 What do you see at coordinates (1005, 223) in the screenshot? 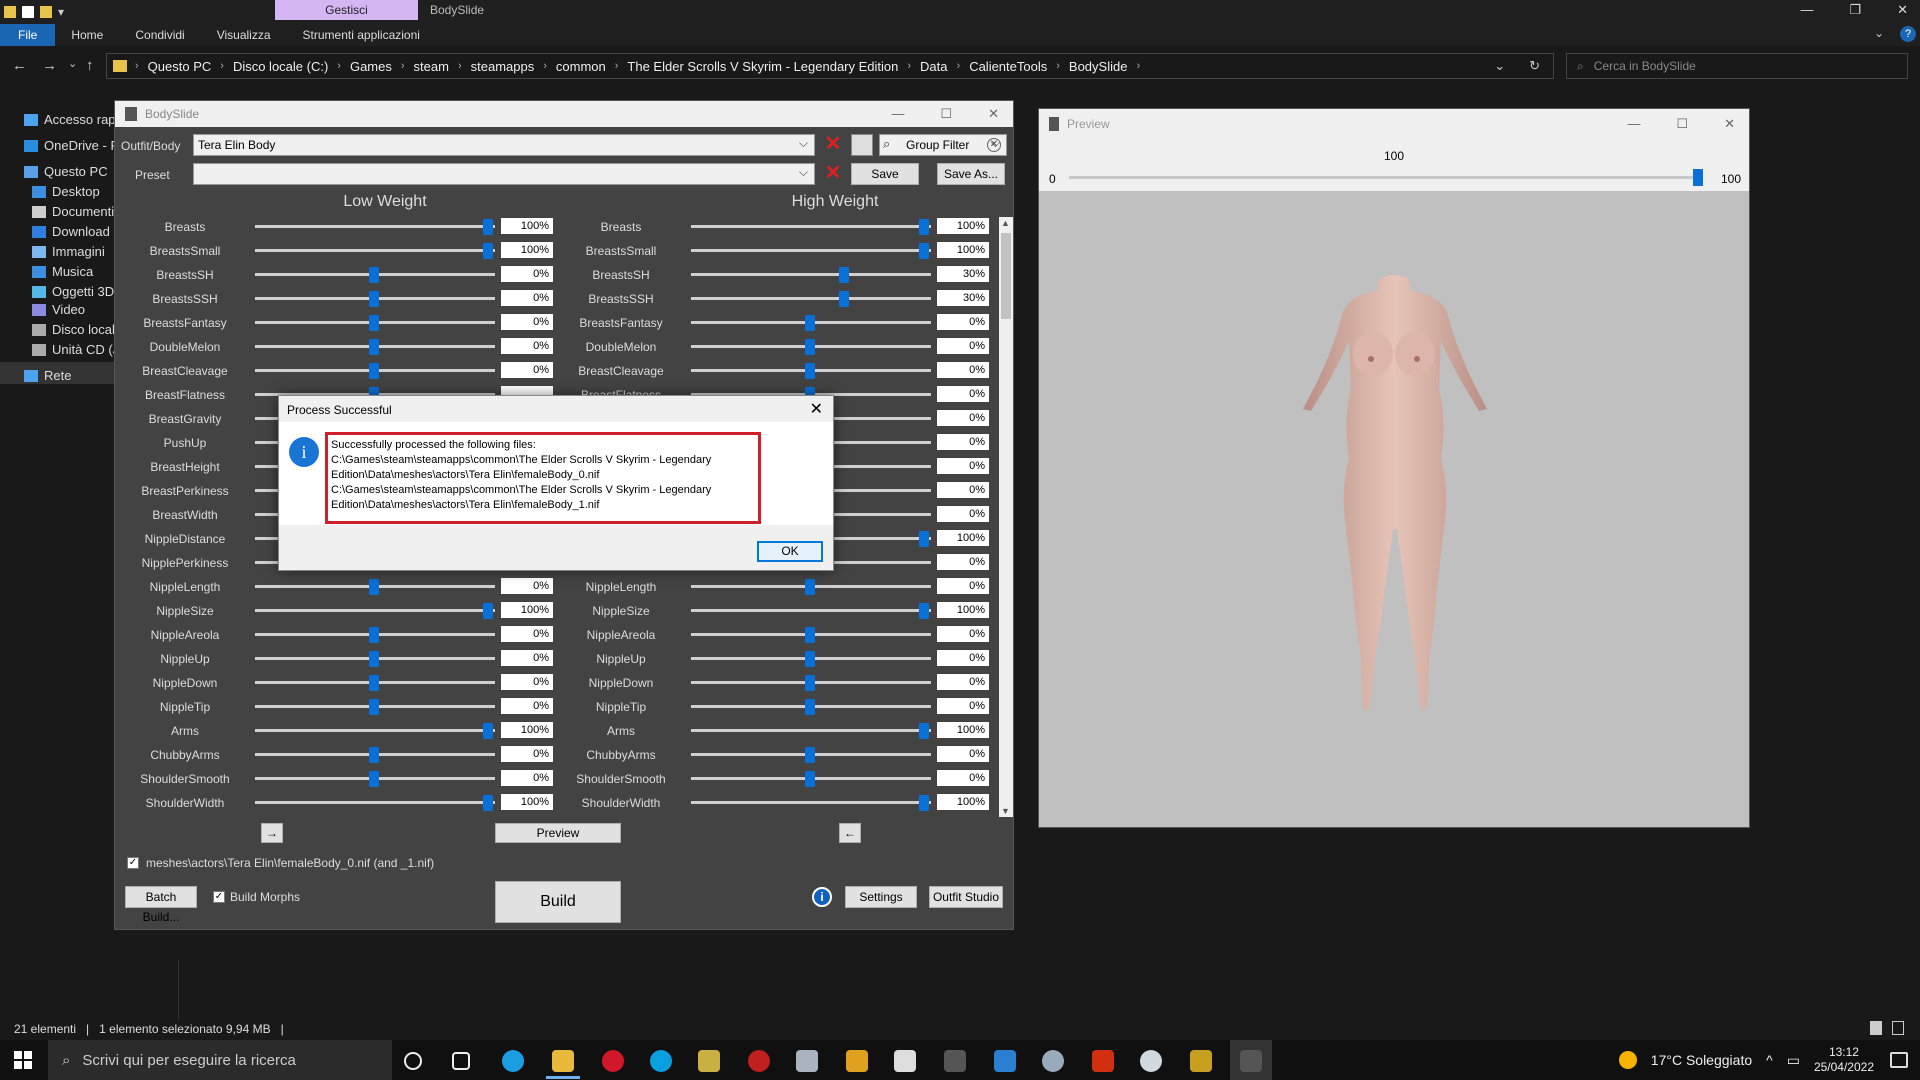
I see `scroll-up-icon: ▲` at bounding box center [1005, 223].